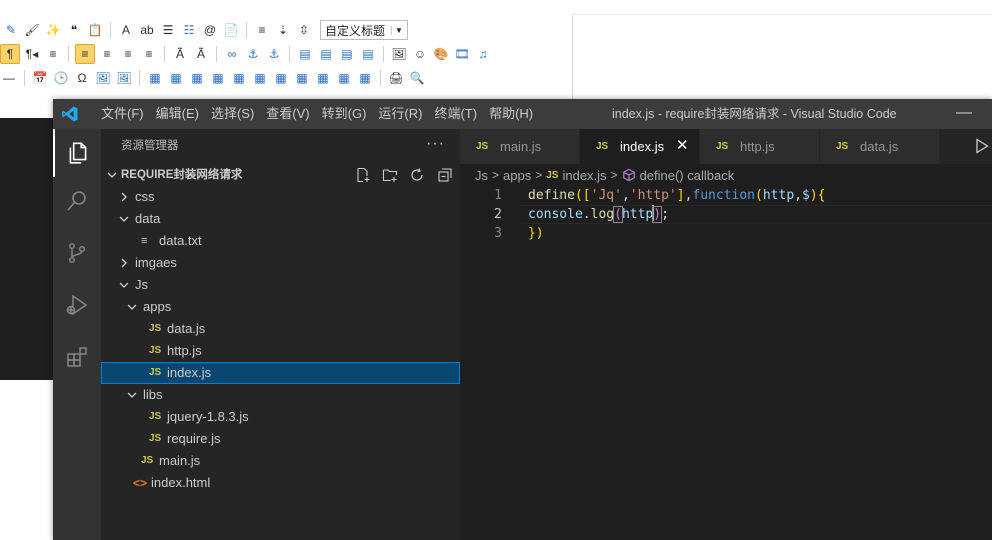 The height and width of the screenshot is (540, 992). Describe the element at coordinates (280, 285) in the screenshot. I see `tree-folder: Js` at that location.